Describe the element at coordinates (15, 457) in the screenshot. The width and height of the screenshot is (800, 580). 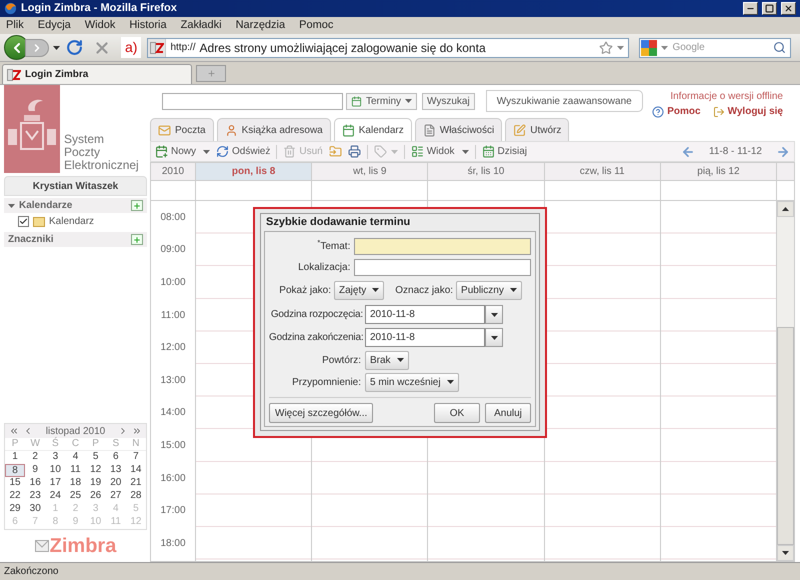
I see `calendar-day: 1` at that location.